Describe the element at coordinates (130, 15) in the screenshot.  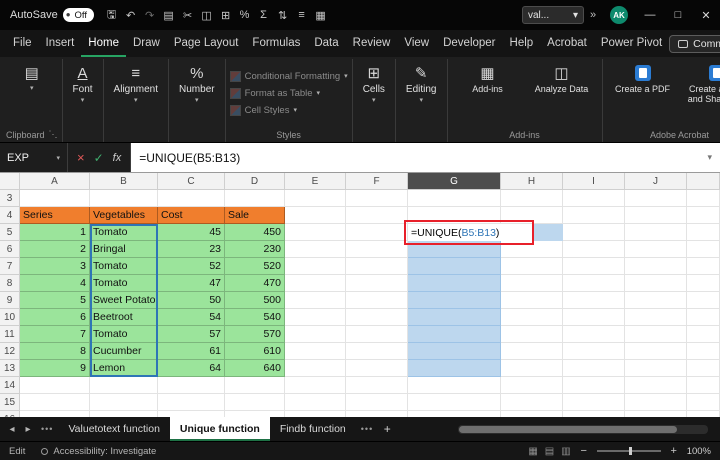
I see `undo-icon: ↶` at that location.